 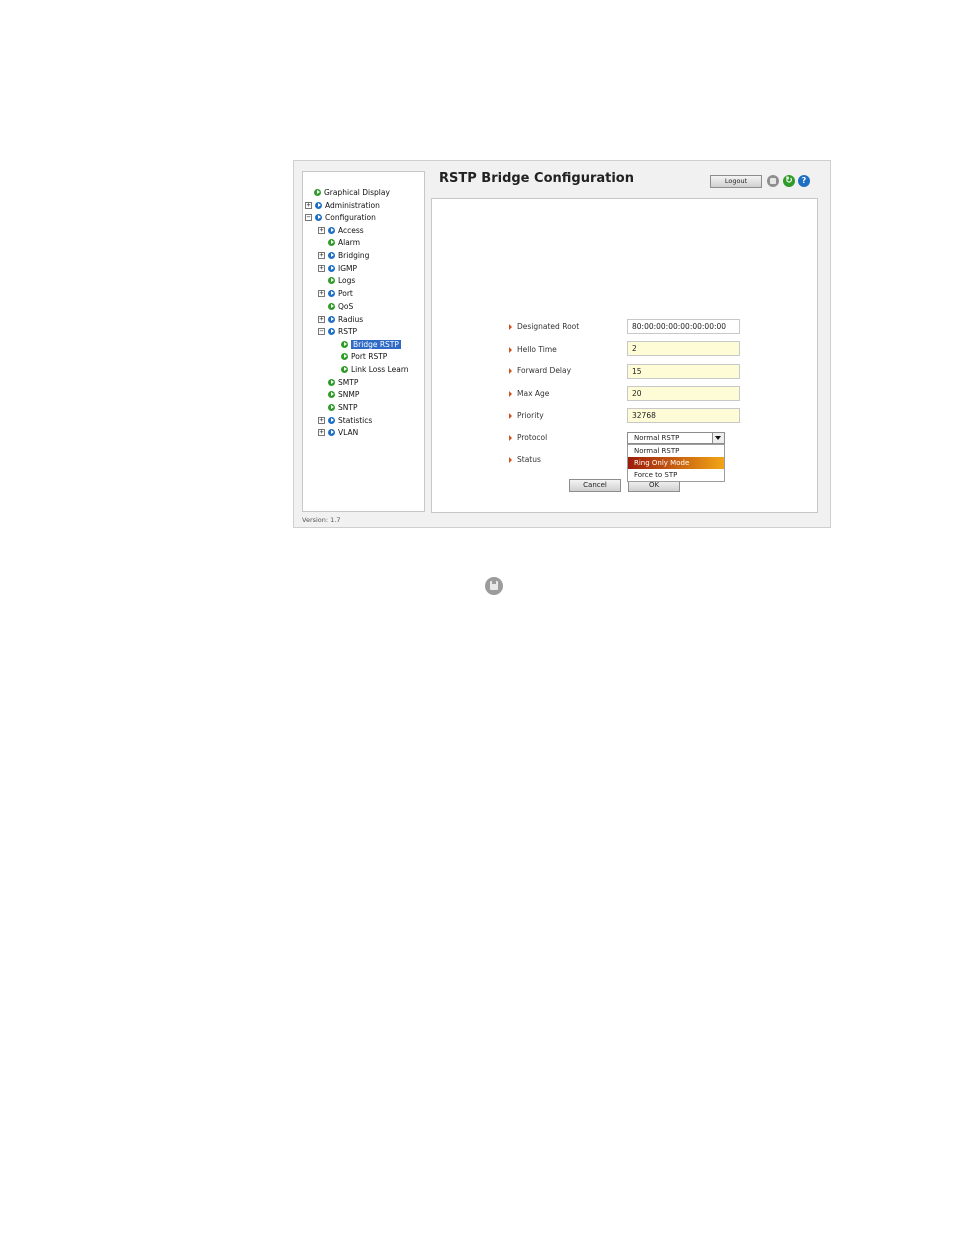 I want to click on tree-item-configuration: − Configuration, so click(x=340, y=217).